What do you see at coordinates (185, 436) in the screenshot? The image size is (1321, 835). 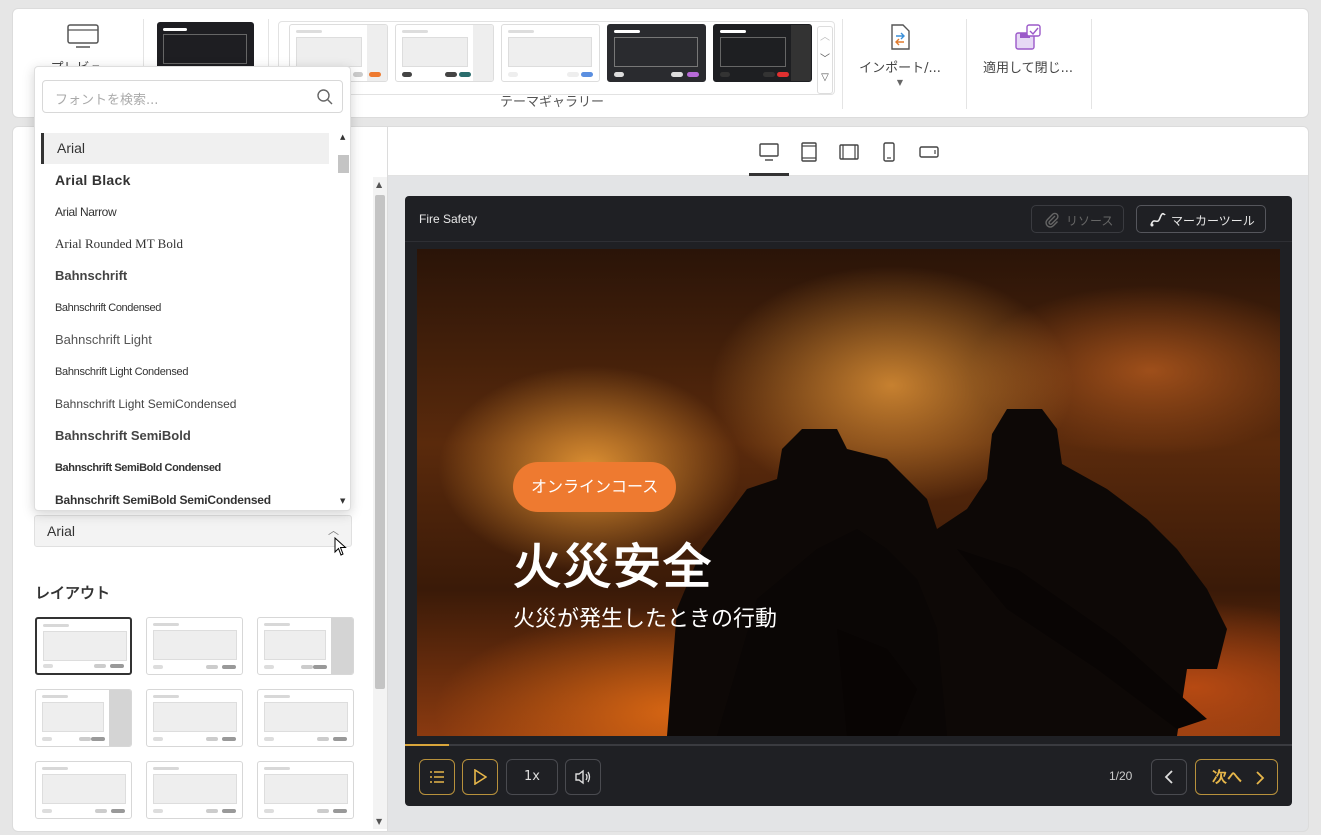 I see `font-item-bahnschrift-semibold: Bahnschrift SemiBold` at bounding box center [185, 436].